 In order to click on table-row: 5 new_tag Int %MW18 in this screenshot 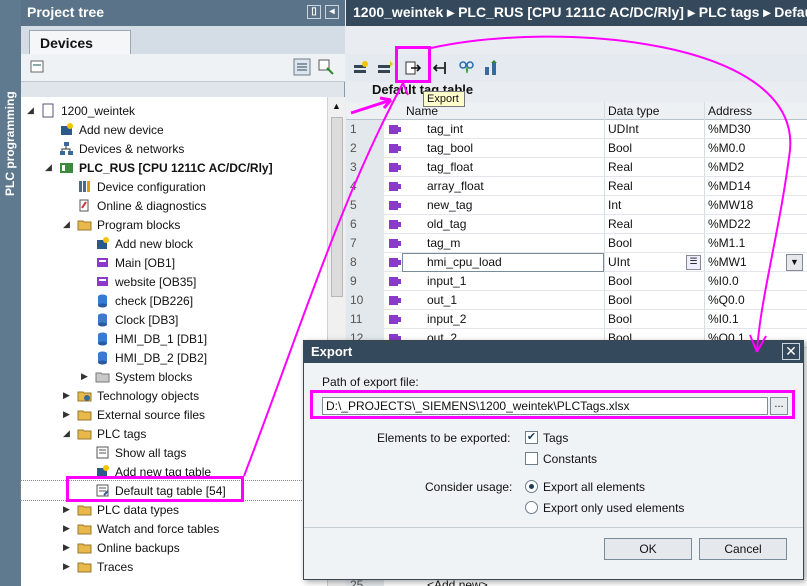, I will do `click(576, 205)`.